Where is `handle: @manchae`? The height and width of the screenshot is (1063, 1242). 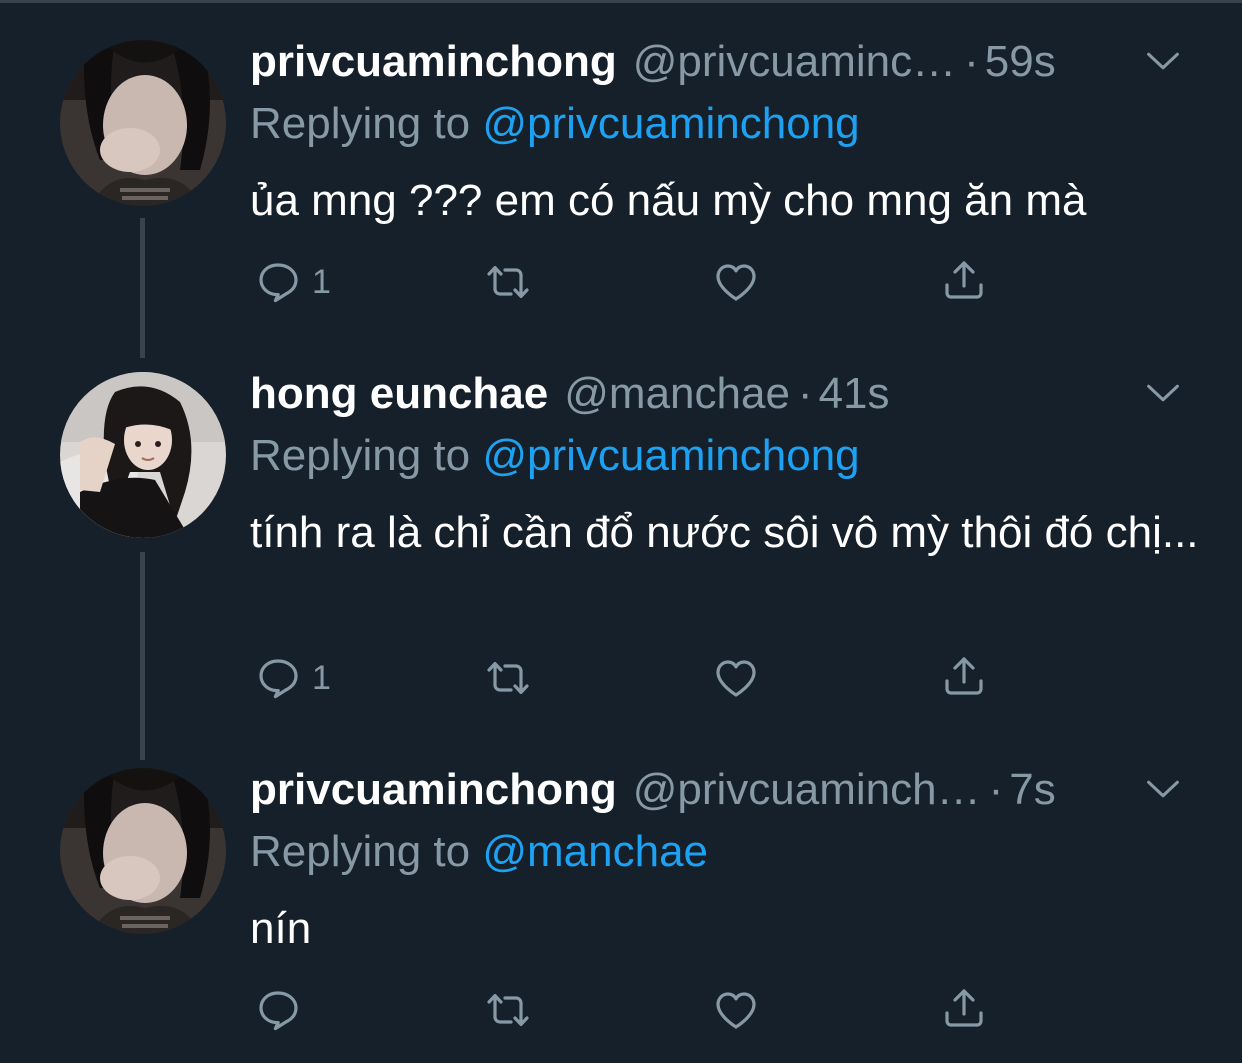
handle: @manchae is located at coordinates (677, 394).